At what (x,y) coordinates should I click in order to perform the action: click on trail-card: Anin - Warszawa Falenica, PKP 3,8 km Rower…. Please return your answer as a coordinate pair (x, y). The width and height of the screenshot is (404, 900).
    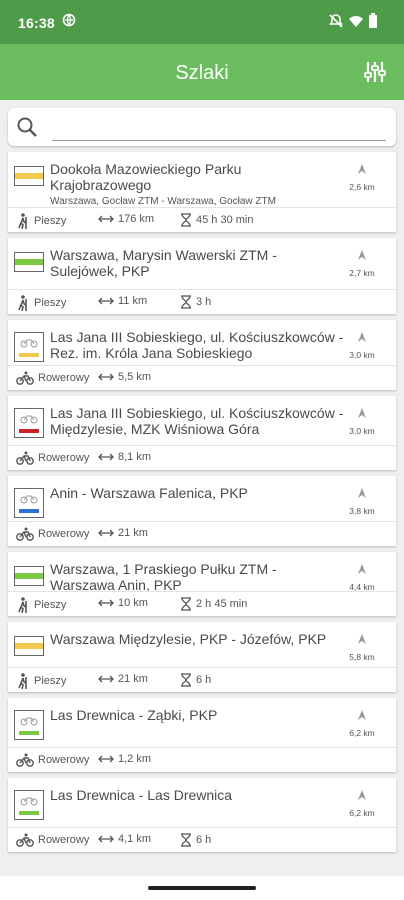
    Looking at the image, I should click on (202, 511).